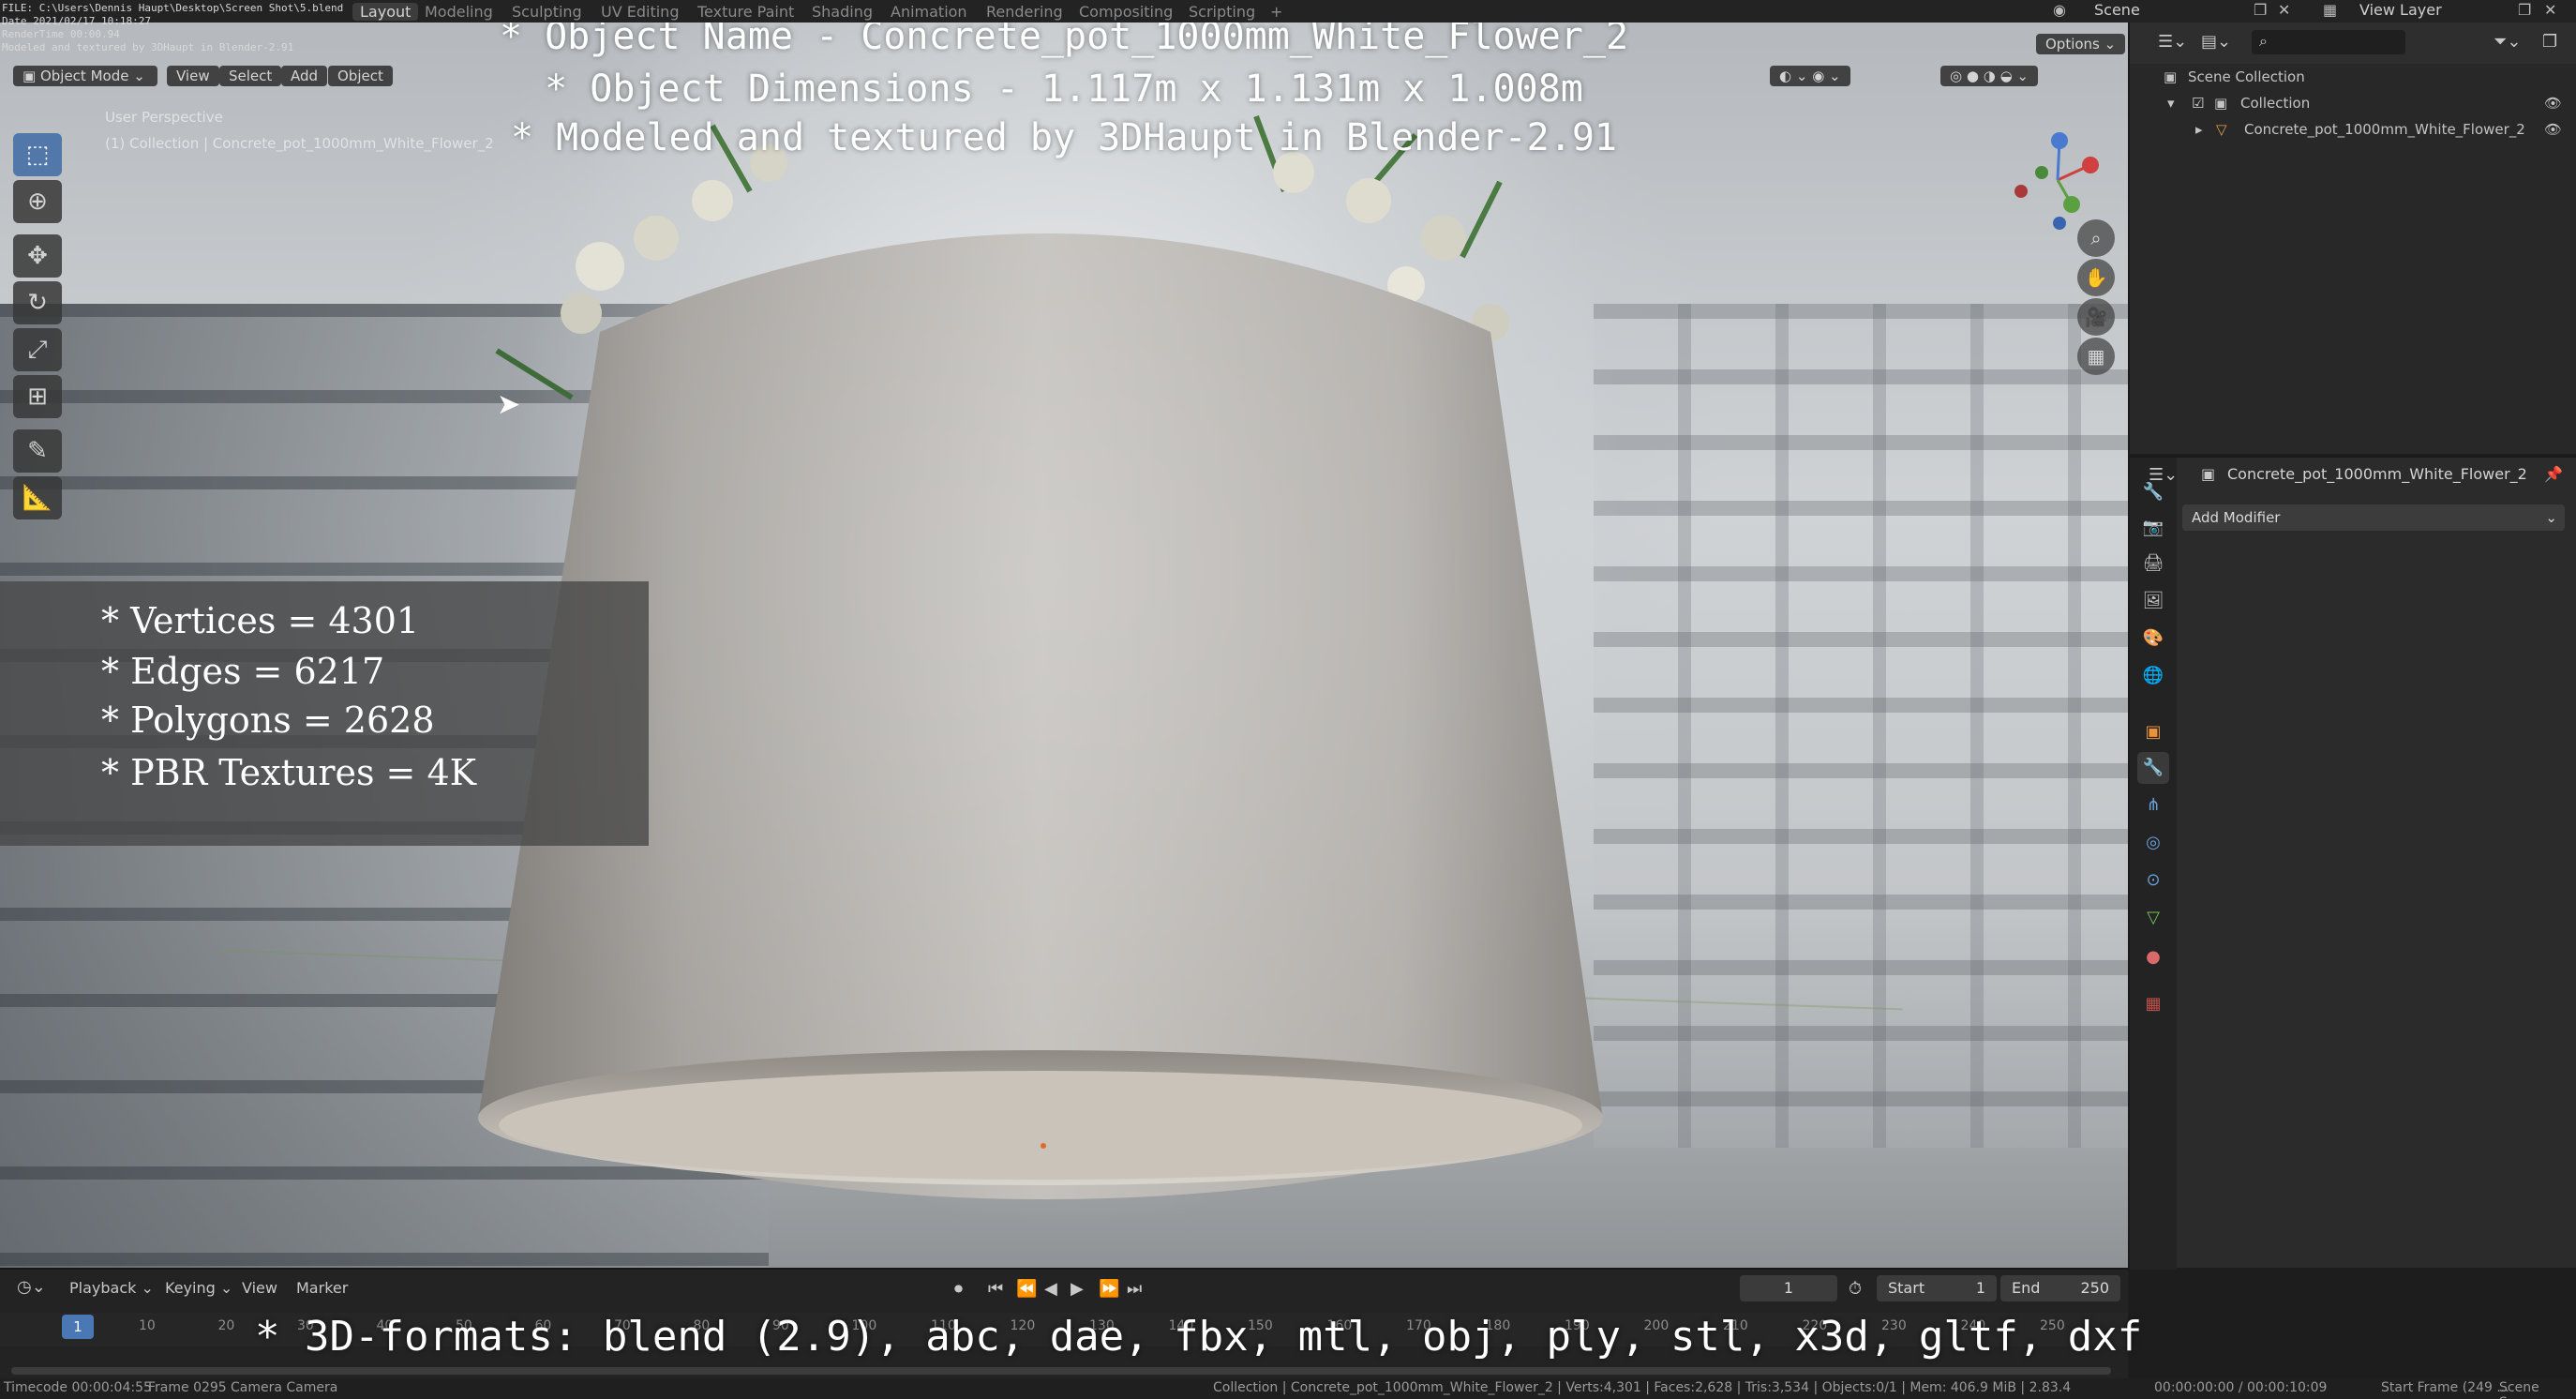  I want to click on menu-view: View, so click(260, 1288).